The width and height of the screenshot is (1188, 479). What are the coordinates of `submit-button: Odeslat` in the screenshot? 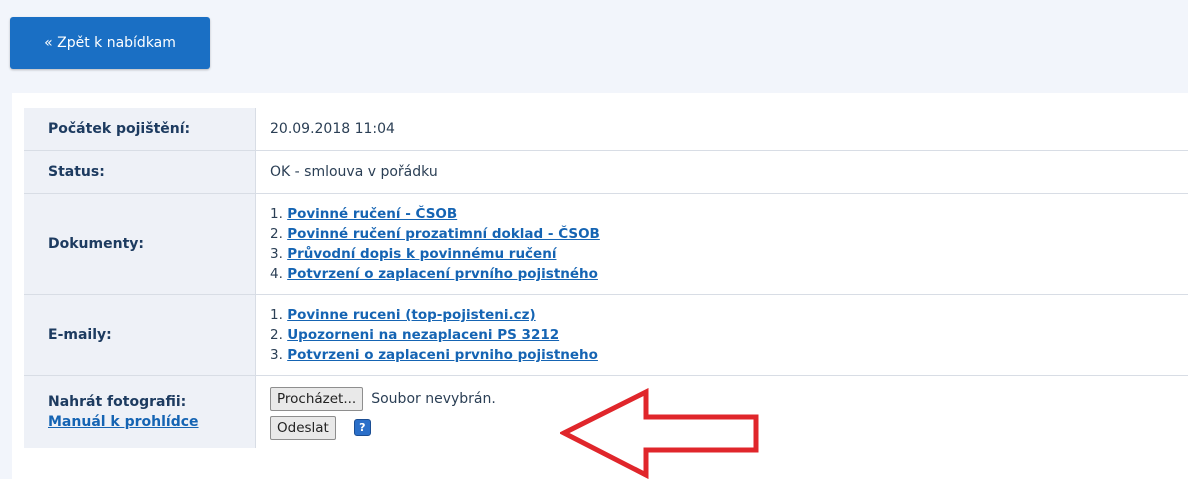 It's located at (303, 427).